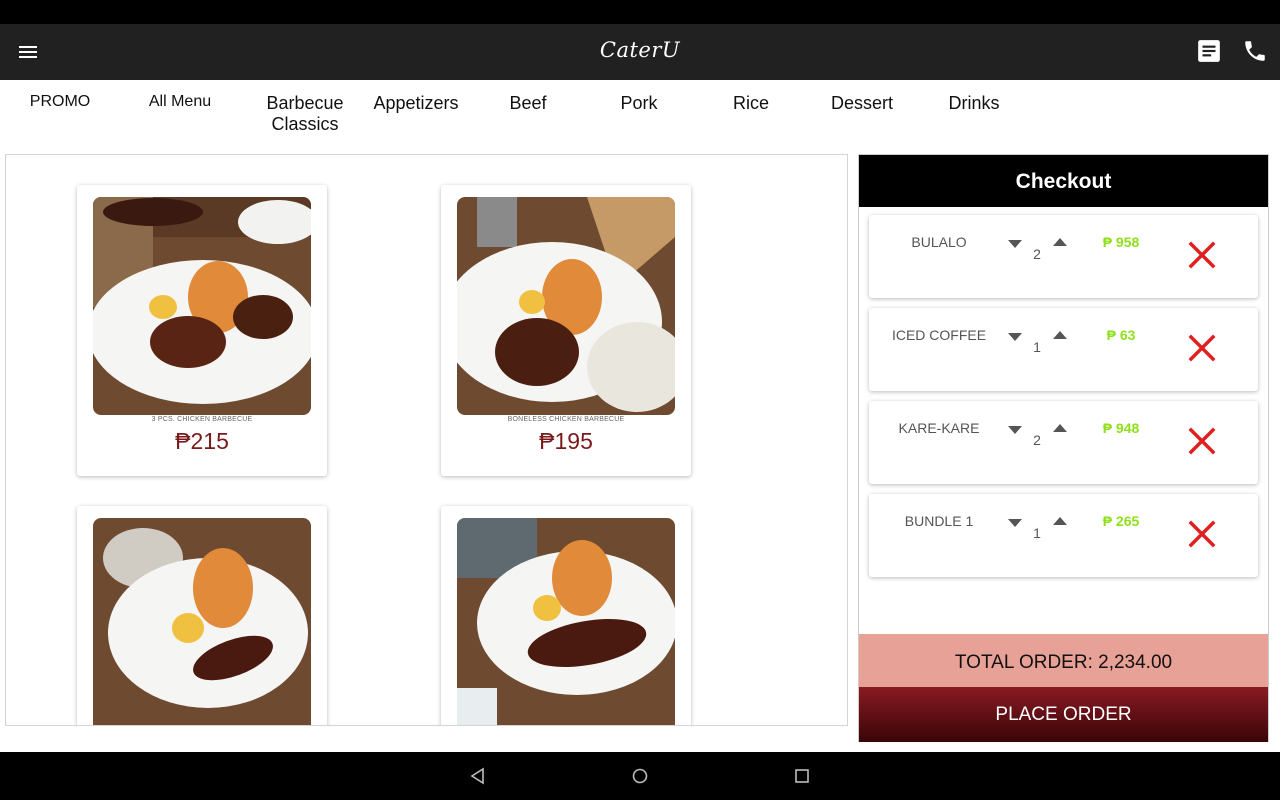 This screenshot has height=800, width=1280. What do you see at coordinates (1121, 242) in the screenshot?
I see `cart-item-price: ₱ 958` at bounding box center [1121, 242].